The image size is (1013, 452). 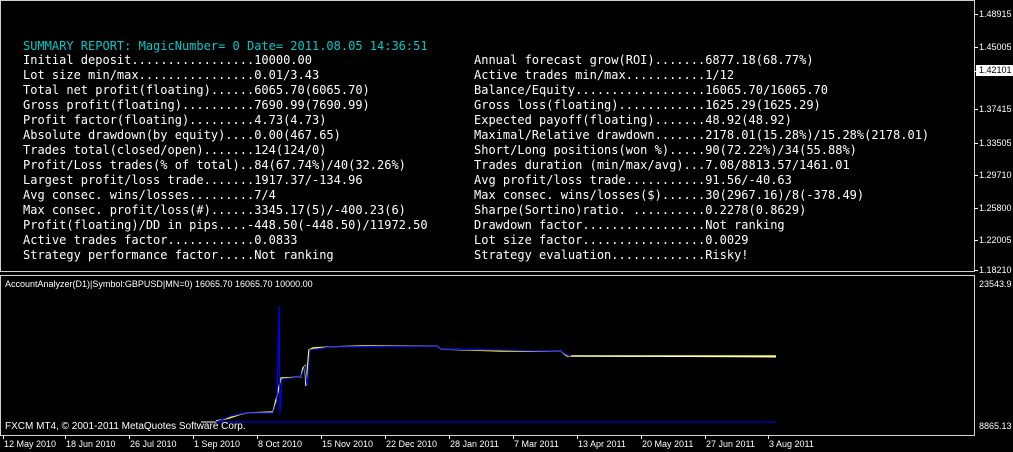 What do you see at coordinates (167, 60) in the screenshot?
I see `report-left-line: Initial deposit.................10000.00` at bounding box center [167, 60].